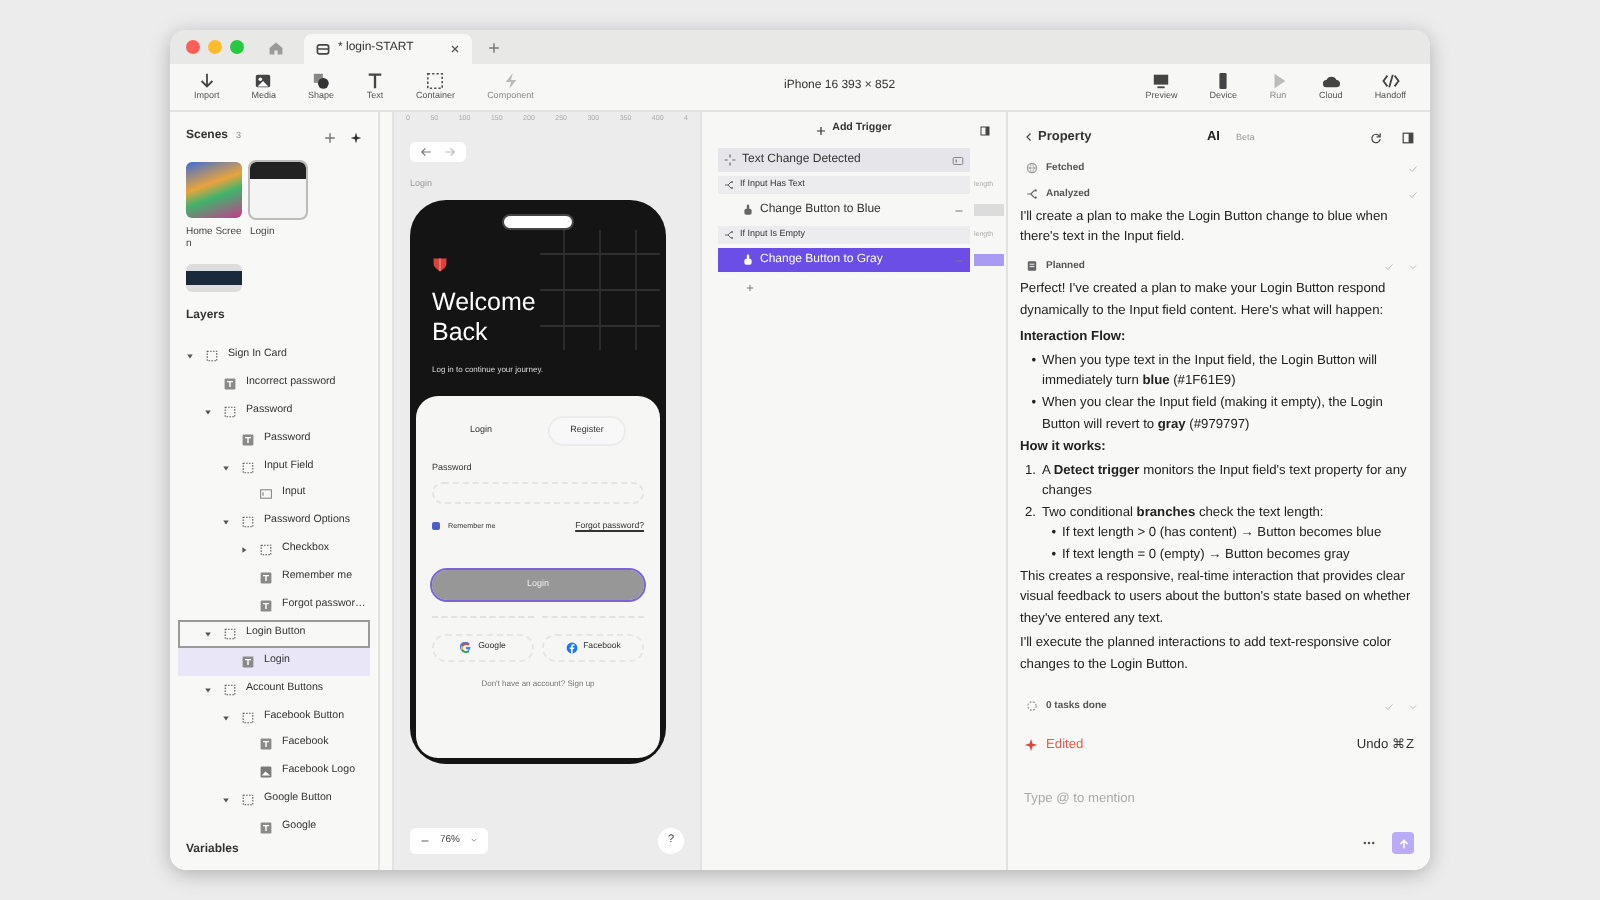 The height and width of the screenshot is (900, 1600). What do you see at coordinates (1029, 137) in the screenshot?
I see `chevron-left-icon` at bounding box center [1029, 137].